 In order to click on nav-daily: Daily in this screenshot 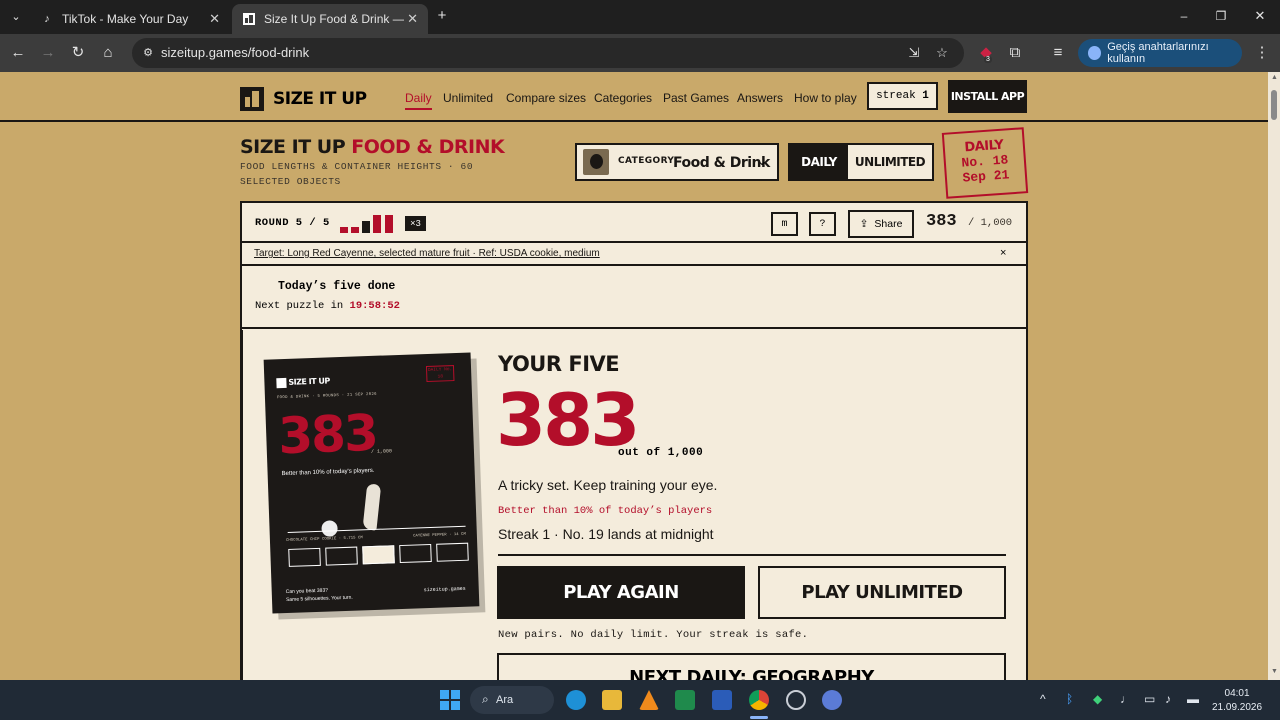, I will do `click(418, 100)`.